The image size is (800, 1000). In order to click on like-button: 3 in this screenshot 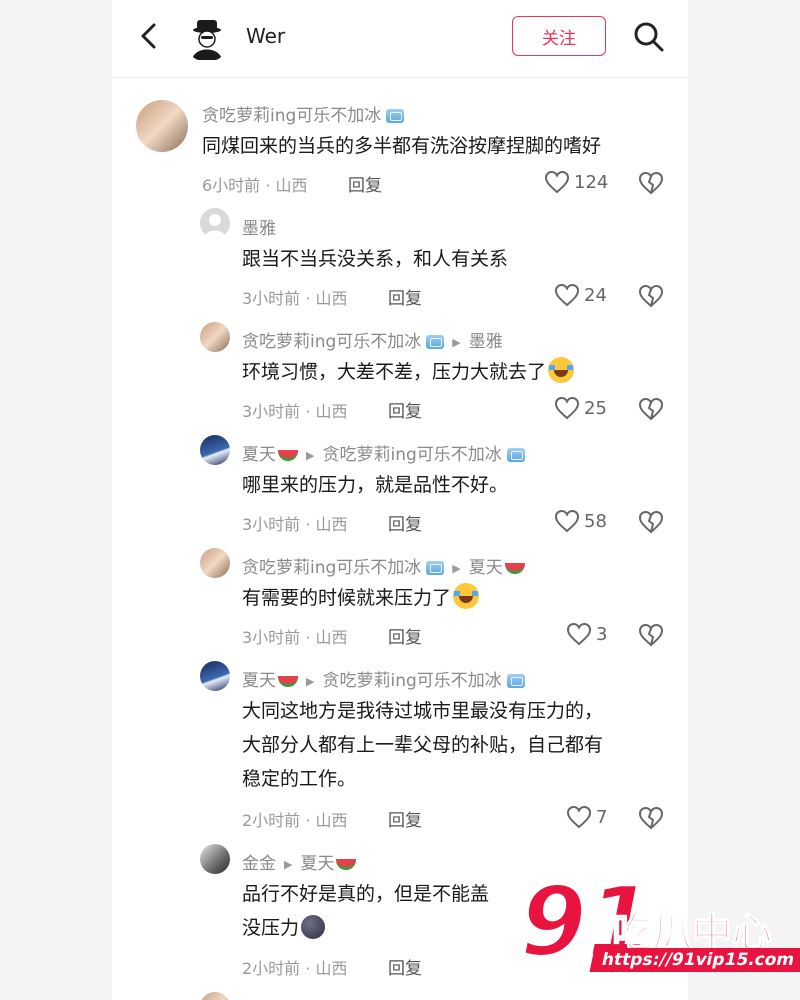, I will do `click(586, 634)`.